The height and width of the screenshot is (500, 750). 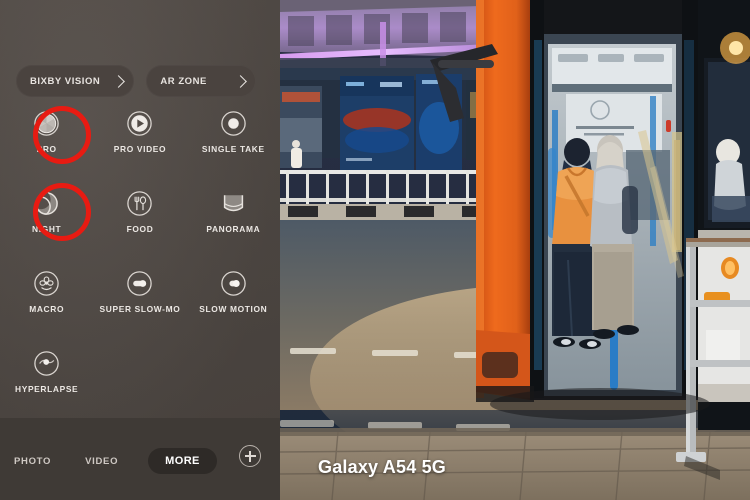 I want to click on bixby-vision-label: BIXBY VISION, so click(x=65, y=81).